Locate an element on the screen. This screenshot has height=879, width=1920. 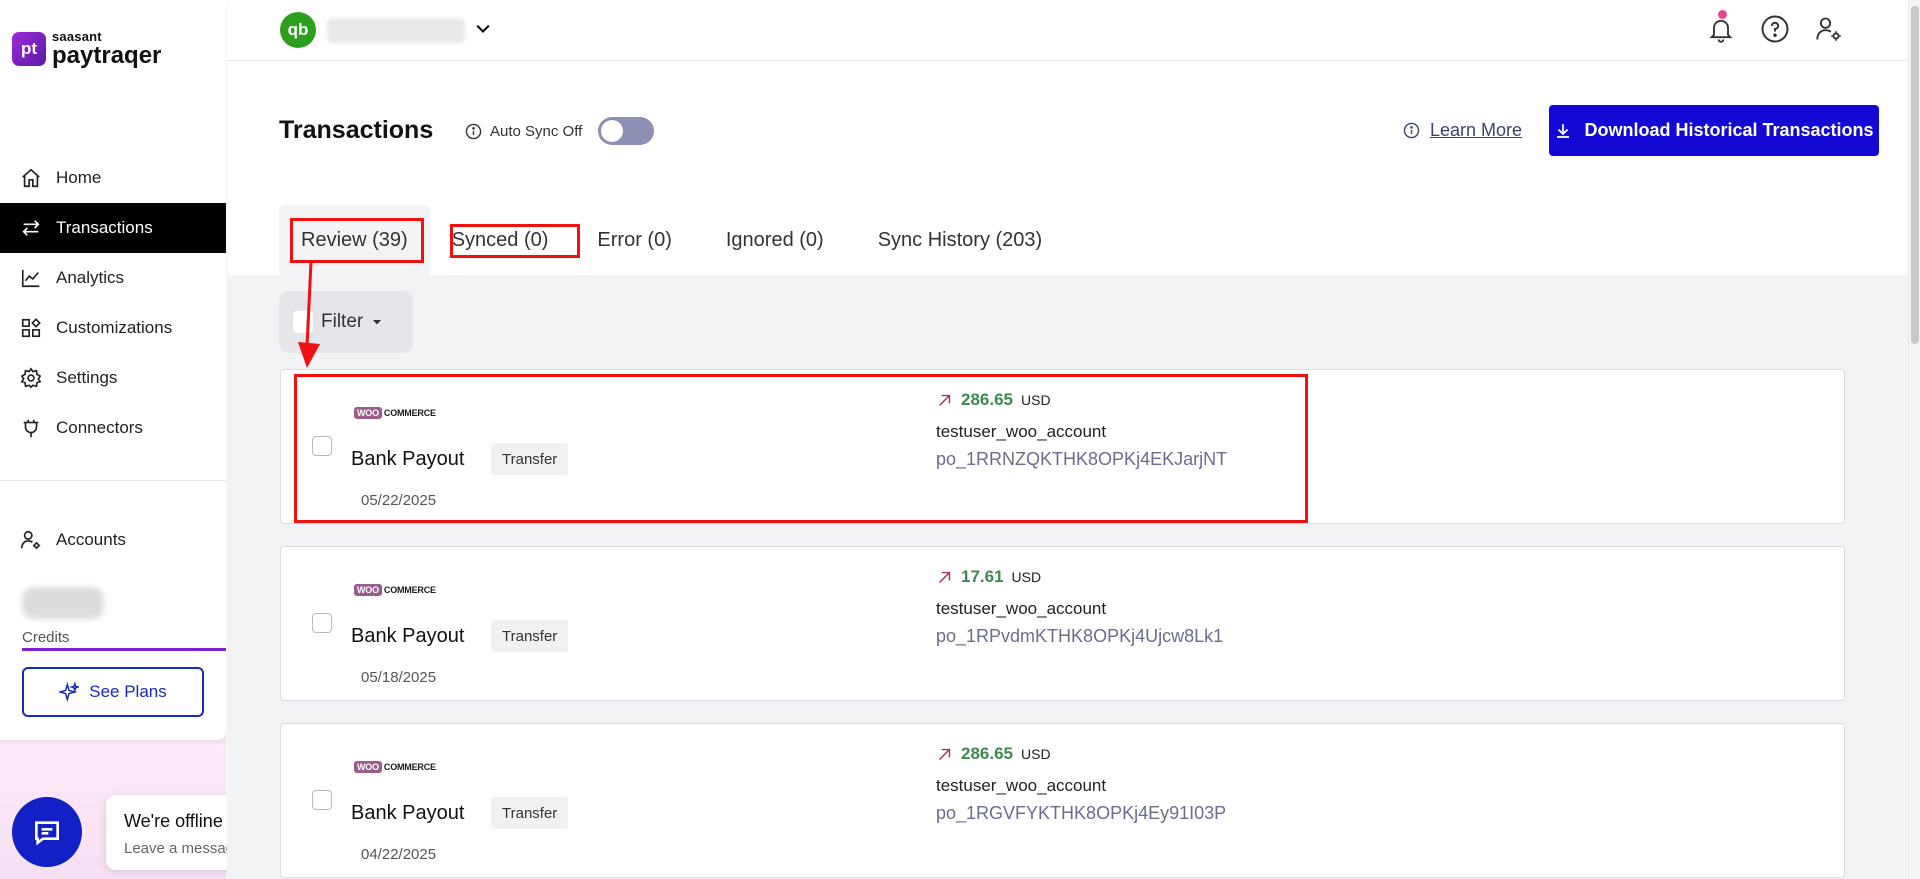
download-button-label: Download Historical Transactions is located at coordinates (1729, 130).